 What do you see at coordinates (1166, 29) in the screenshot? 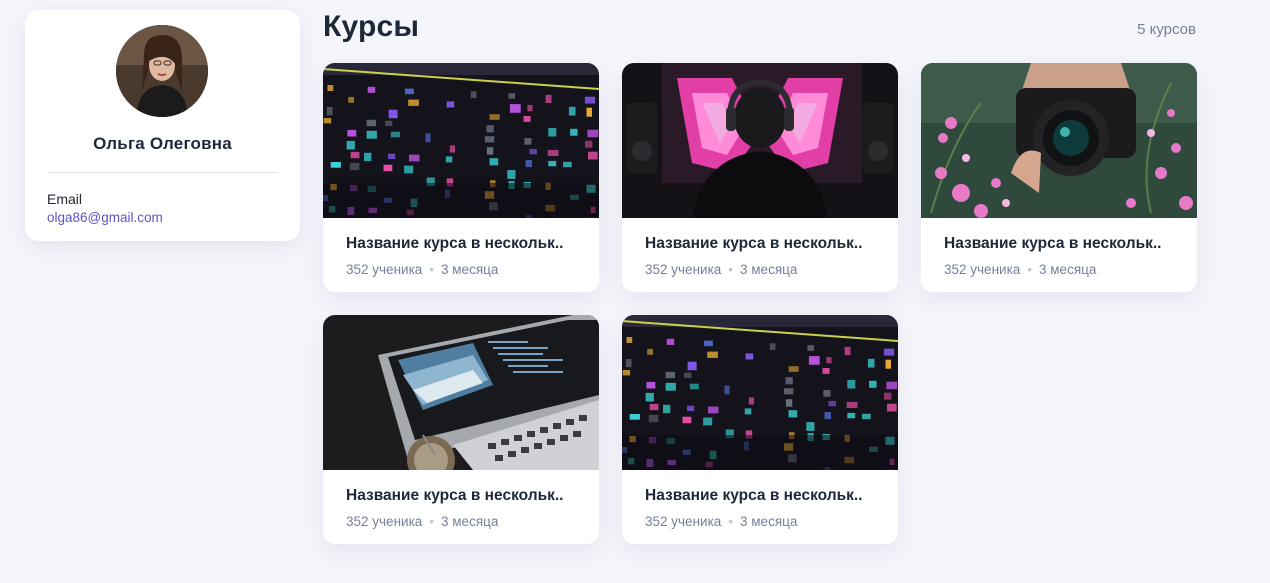
I see `course-count: 5 курсов` at bounding box center [1166, 29].